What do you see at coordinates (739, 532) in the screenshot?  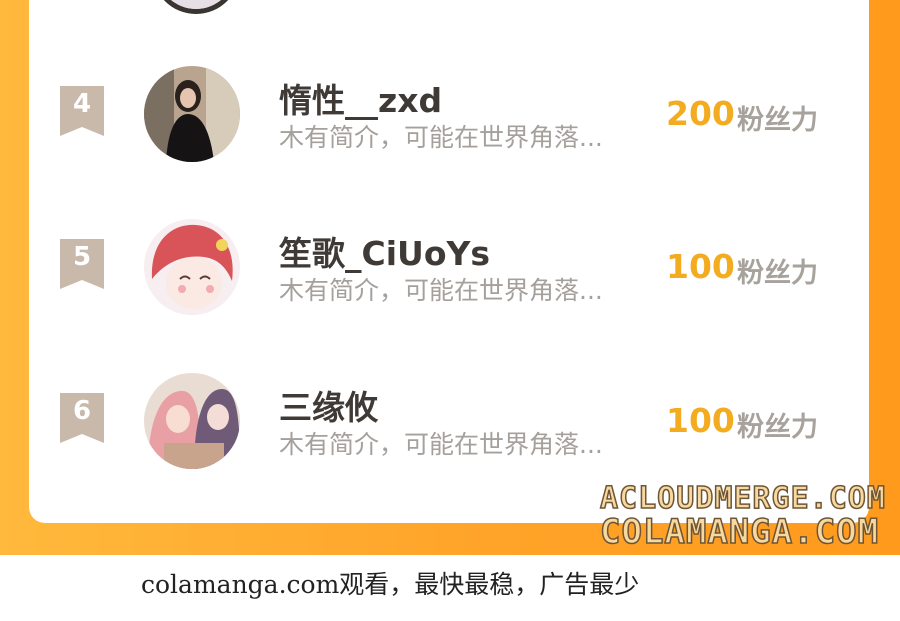 I see `watermark-line-2: COLAMANGA.COM` at bounding box center [739, 532].